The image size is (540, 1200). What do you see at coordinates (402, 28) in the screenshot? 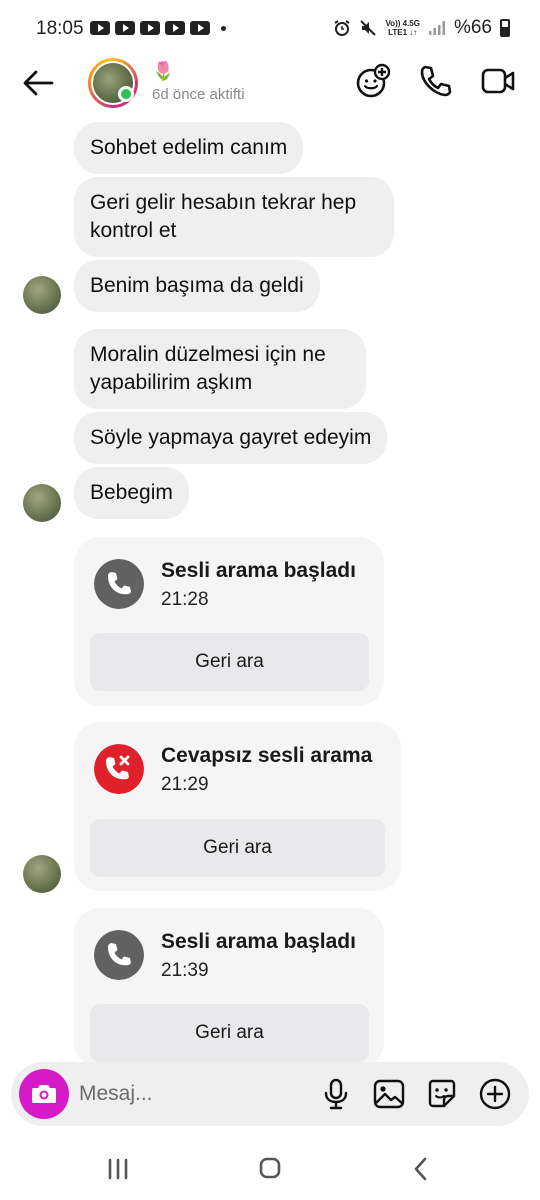
I see `network-label: Vo)) 4.5G LTE1 ↓↑` at bounding box center [402, 28].